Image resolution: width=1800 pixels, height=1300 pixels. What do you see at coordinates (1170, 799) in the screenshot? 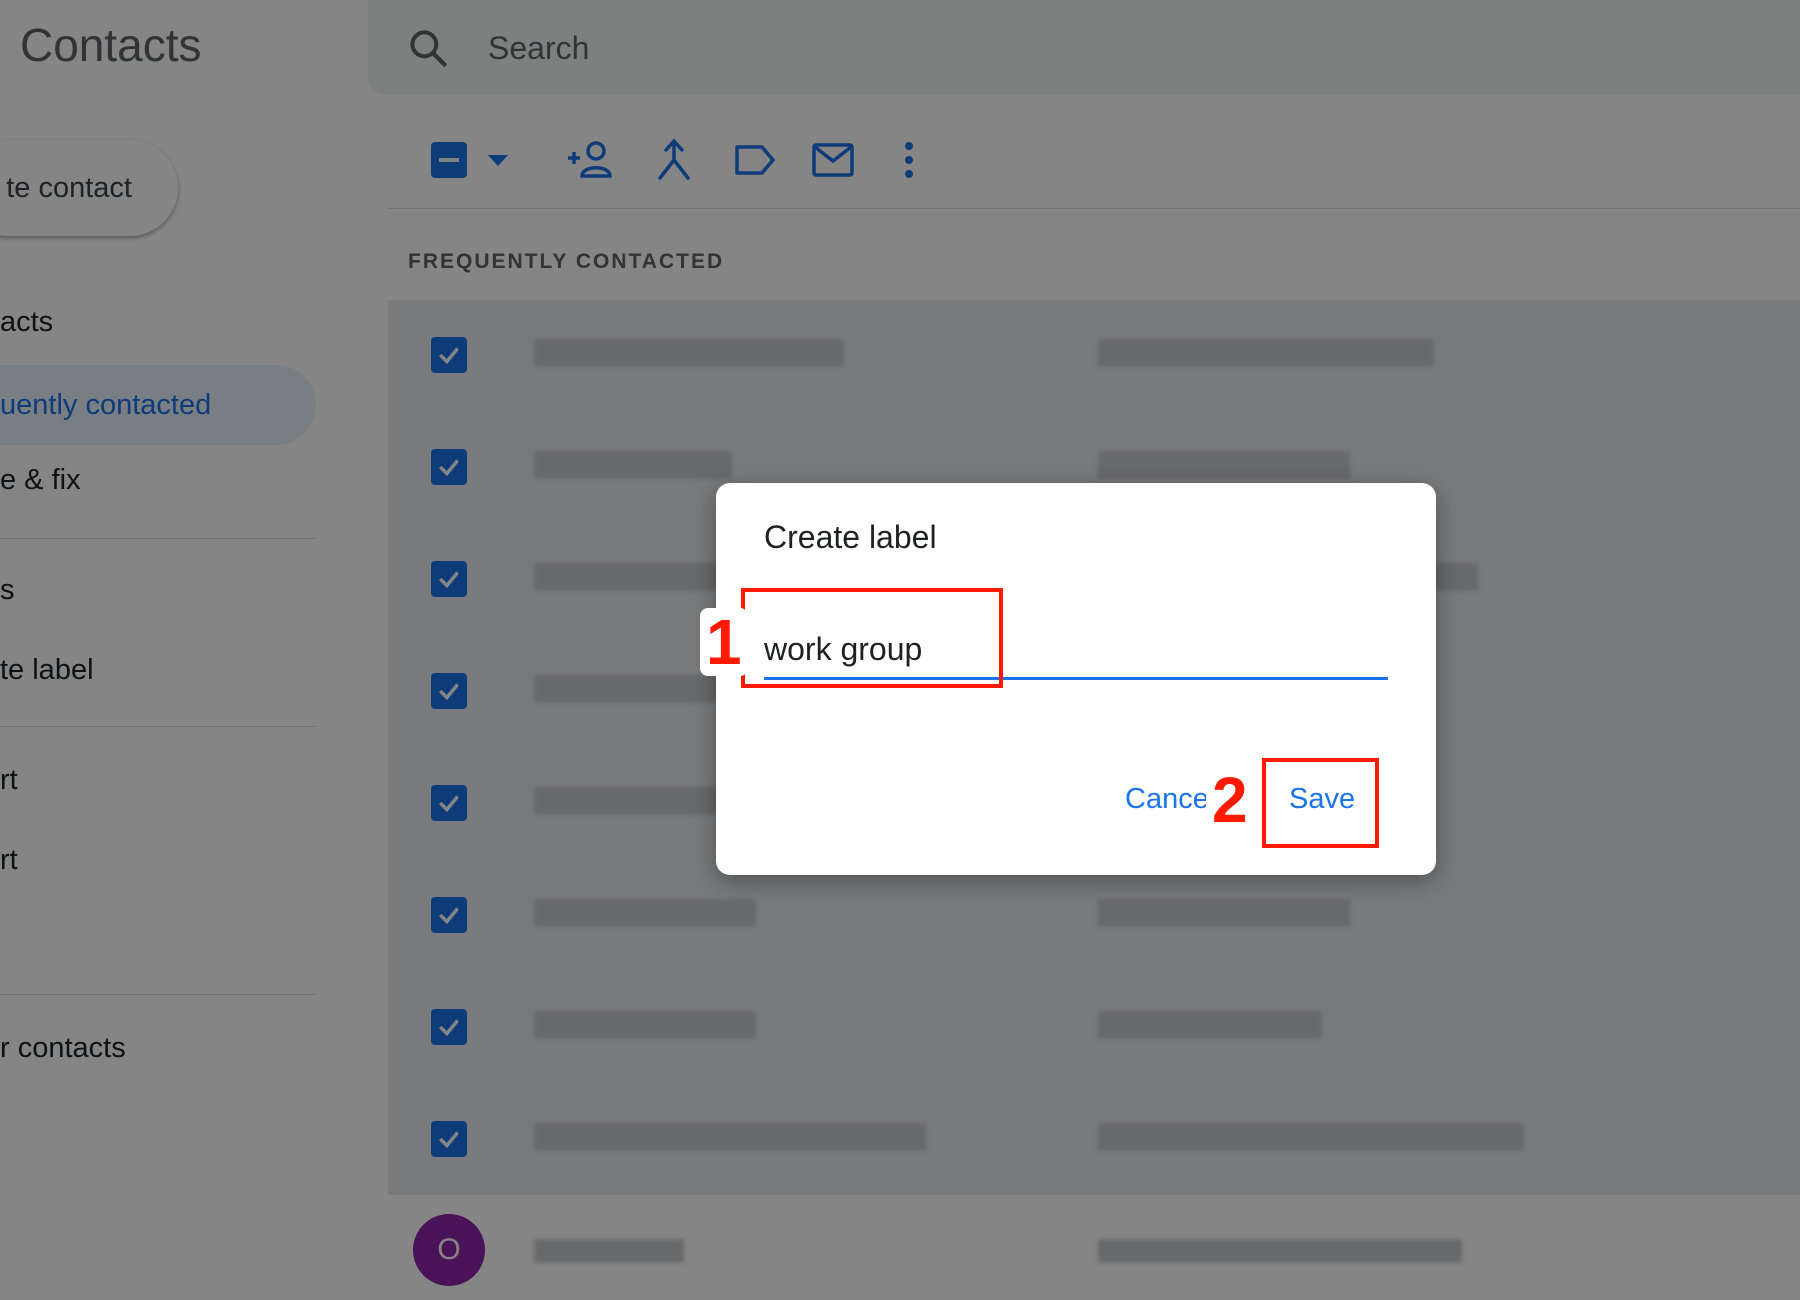
I see `cancel-button: Cancel` at bounding box center [1170, 799].